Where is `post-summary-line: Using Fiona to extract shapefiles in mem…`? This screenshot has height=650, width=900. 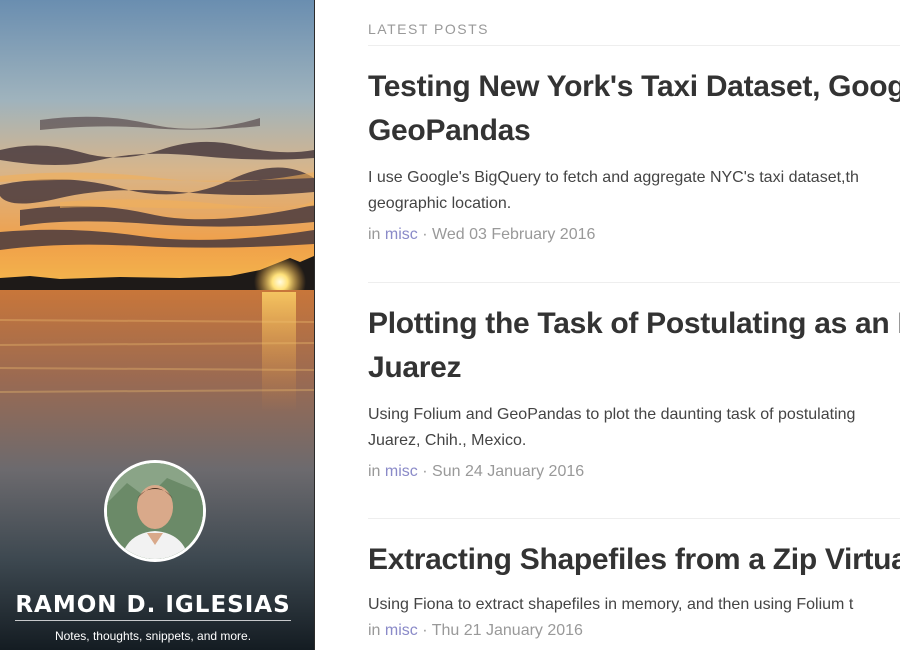 post-summary-line: Using Fiona to extract shapefiles in mem… is located at coordinates (611, 604).